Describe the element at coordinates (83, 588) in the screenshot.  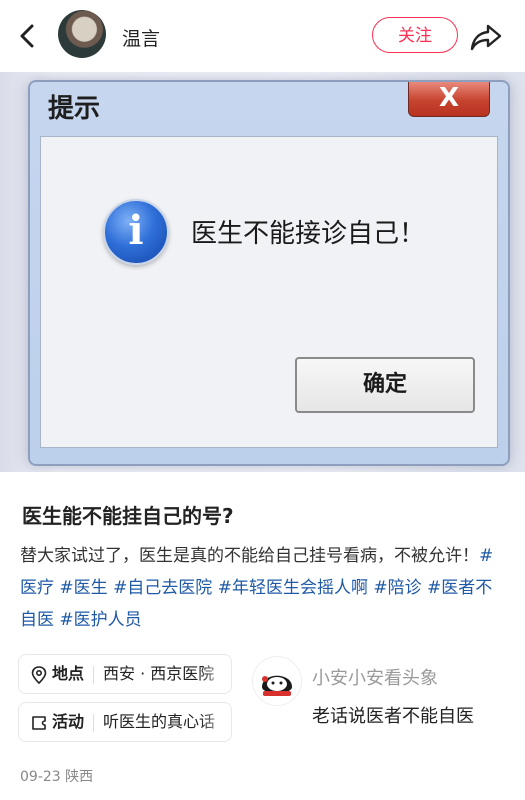
I see `hashtag: #医生` at that location.